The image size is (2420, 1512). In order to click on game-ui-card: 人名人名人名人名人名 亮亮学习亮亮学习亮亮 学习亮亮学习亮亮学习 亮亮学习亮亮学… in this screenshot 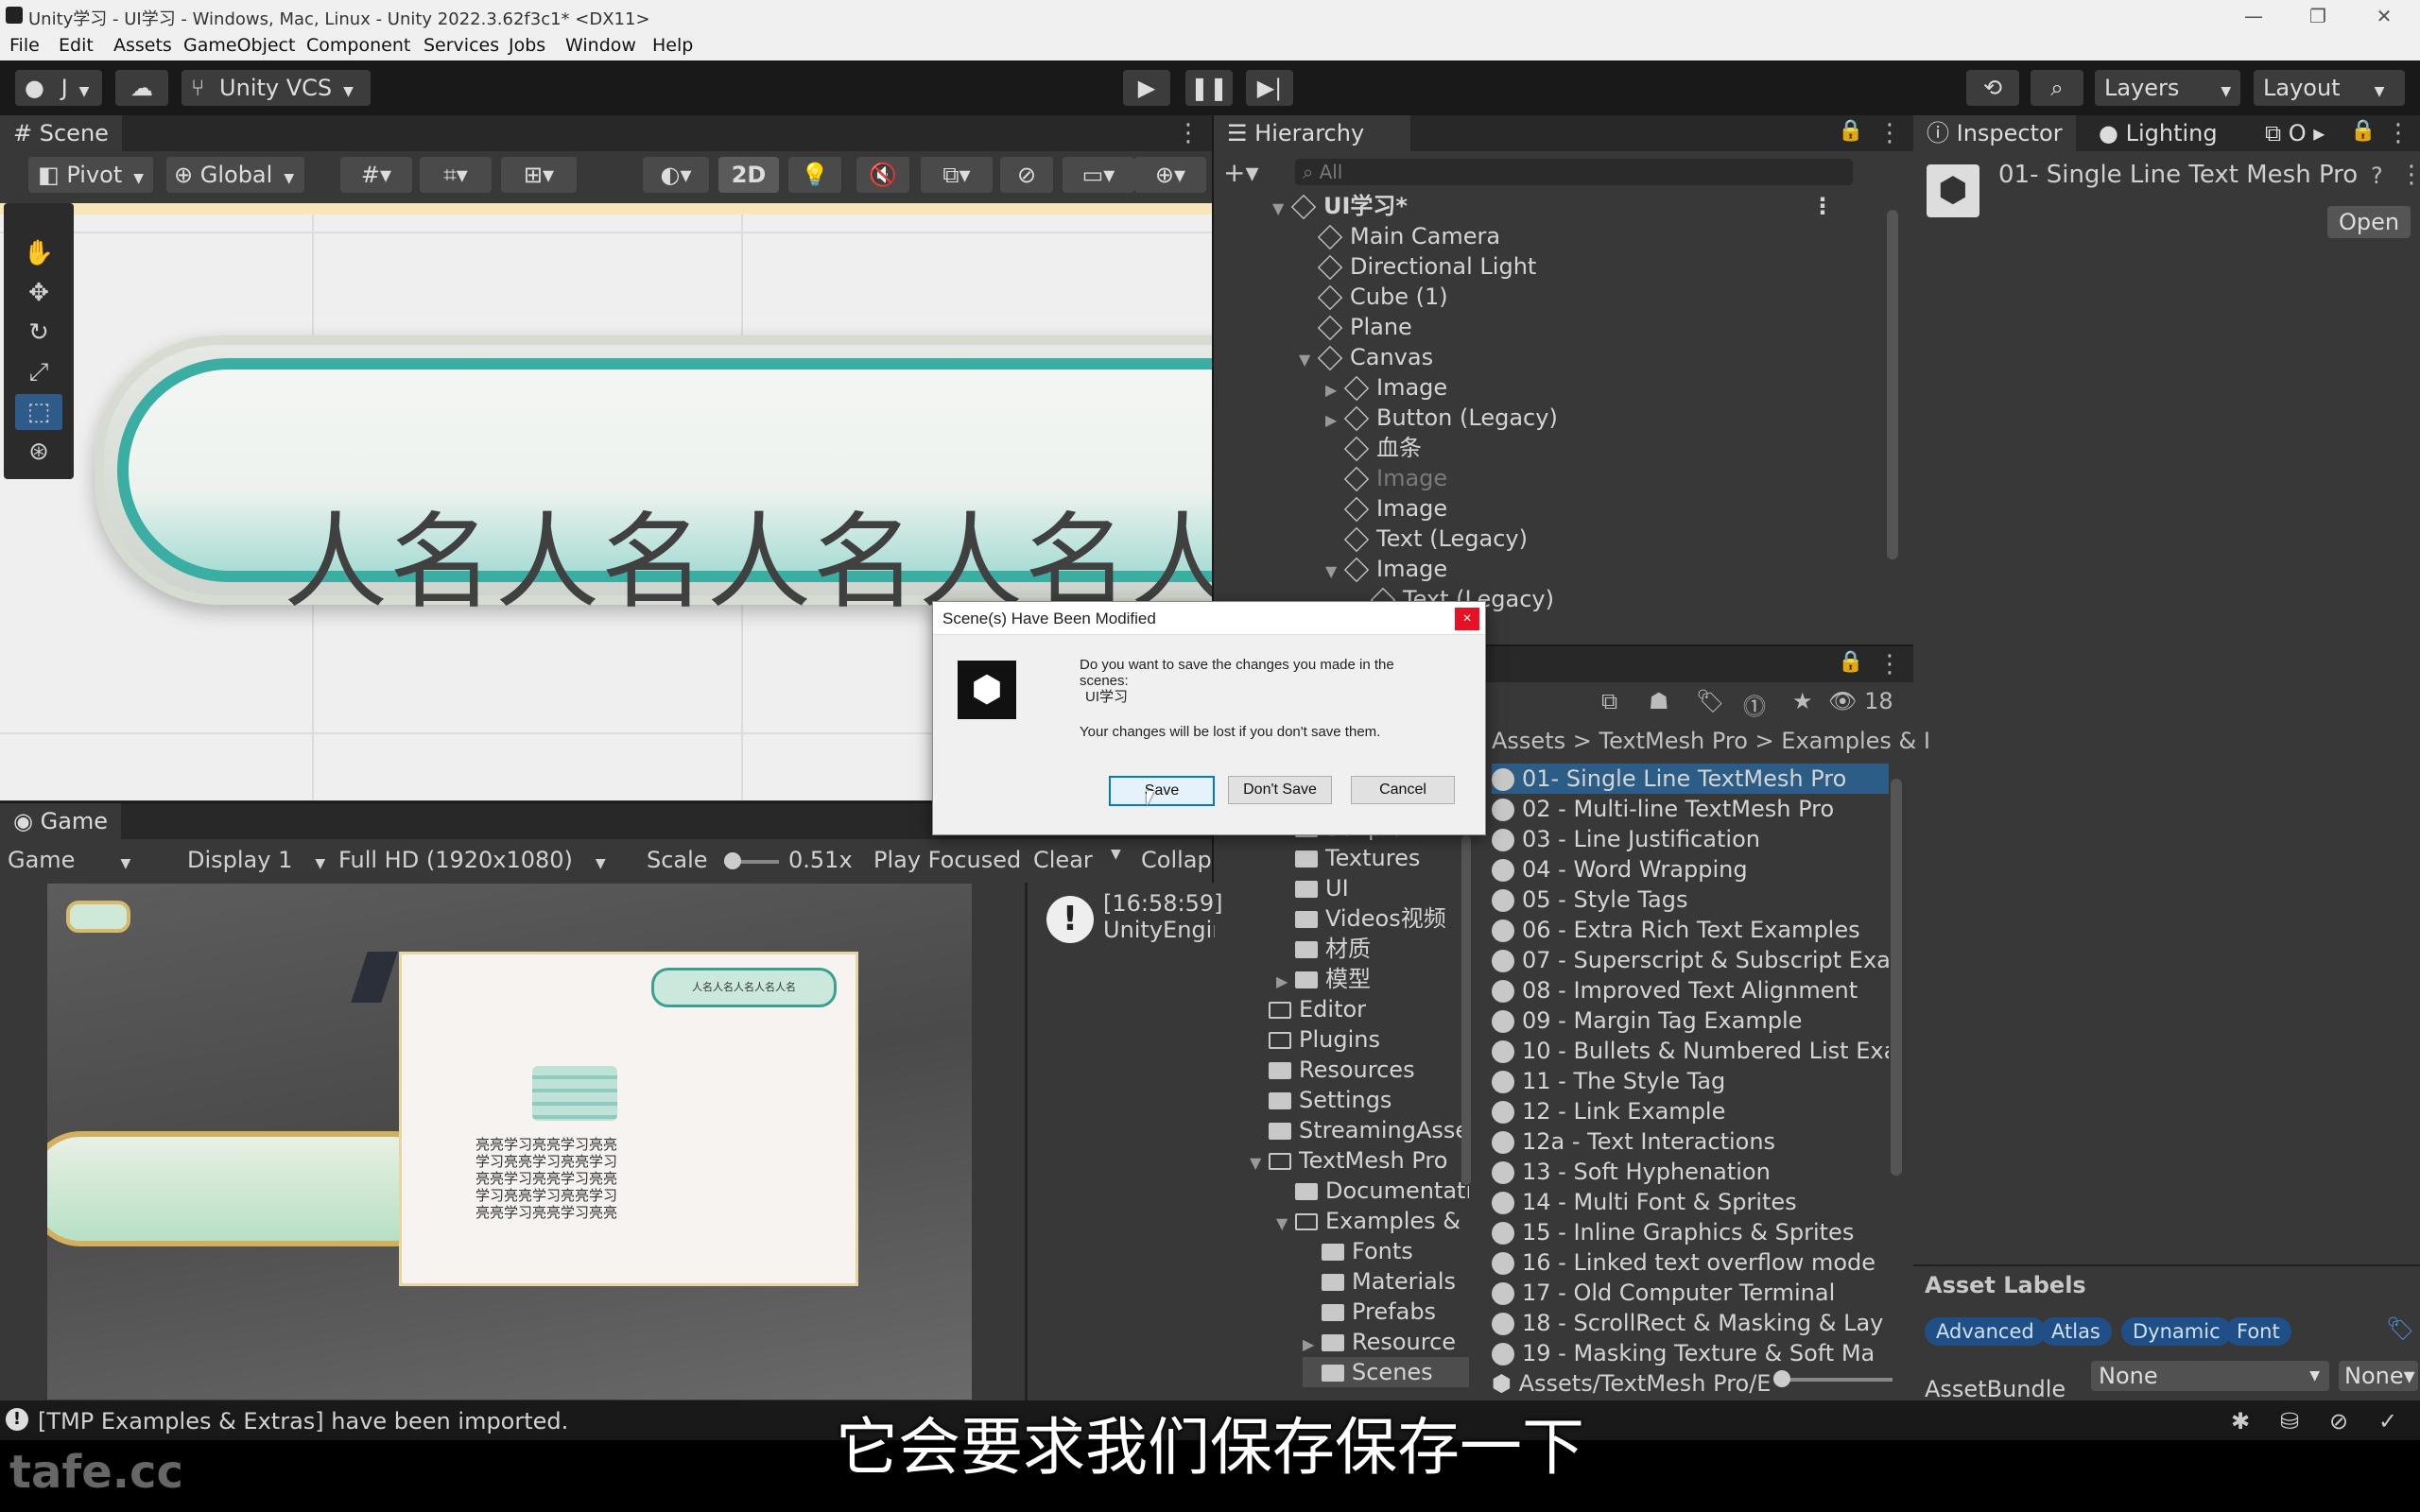, I will do `click(628, 1119)`.